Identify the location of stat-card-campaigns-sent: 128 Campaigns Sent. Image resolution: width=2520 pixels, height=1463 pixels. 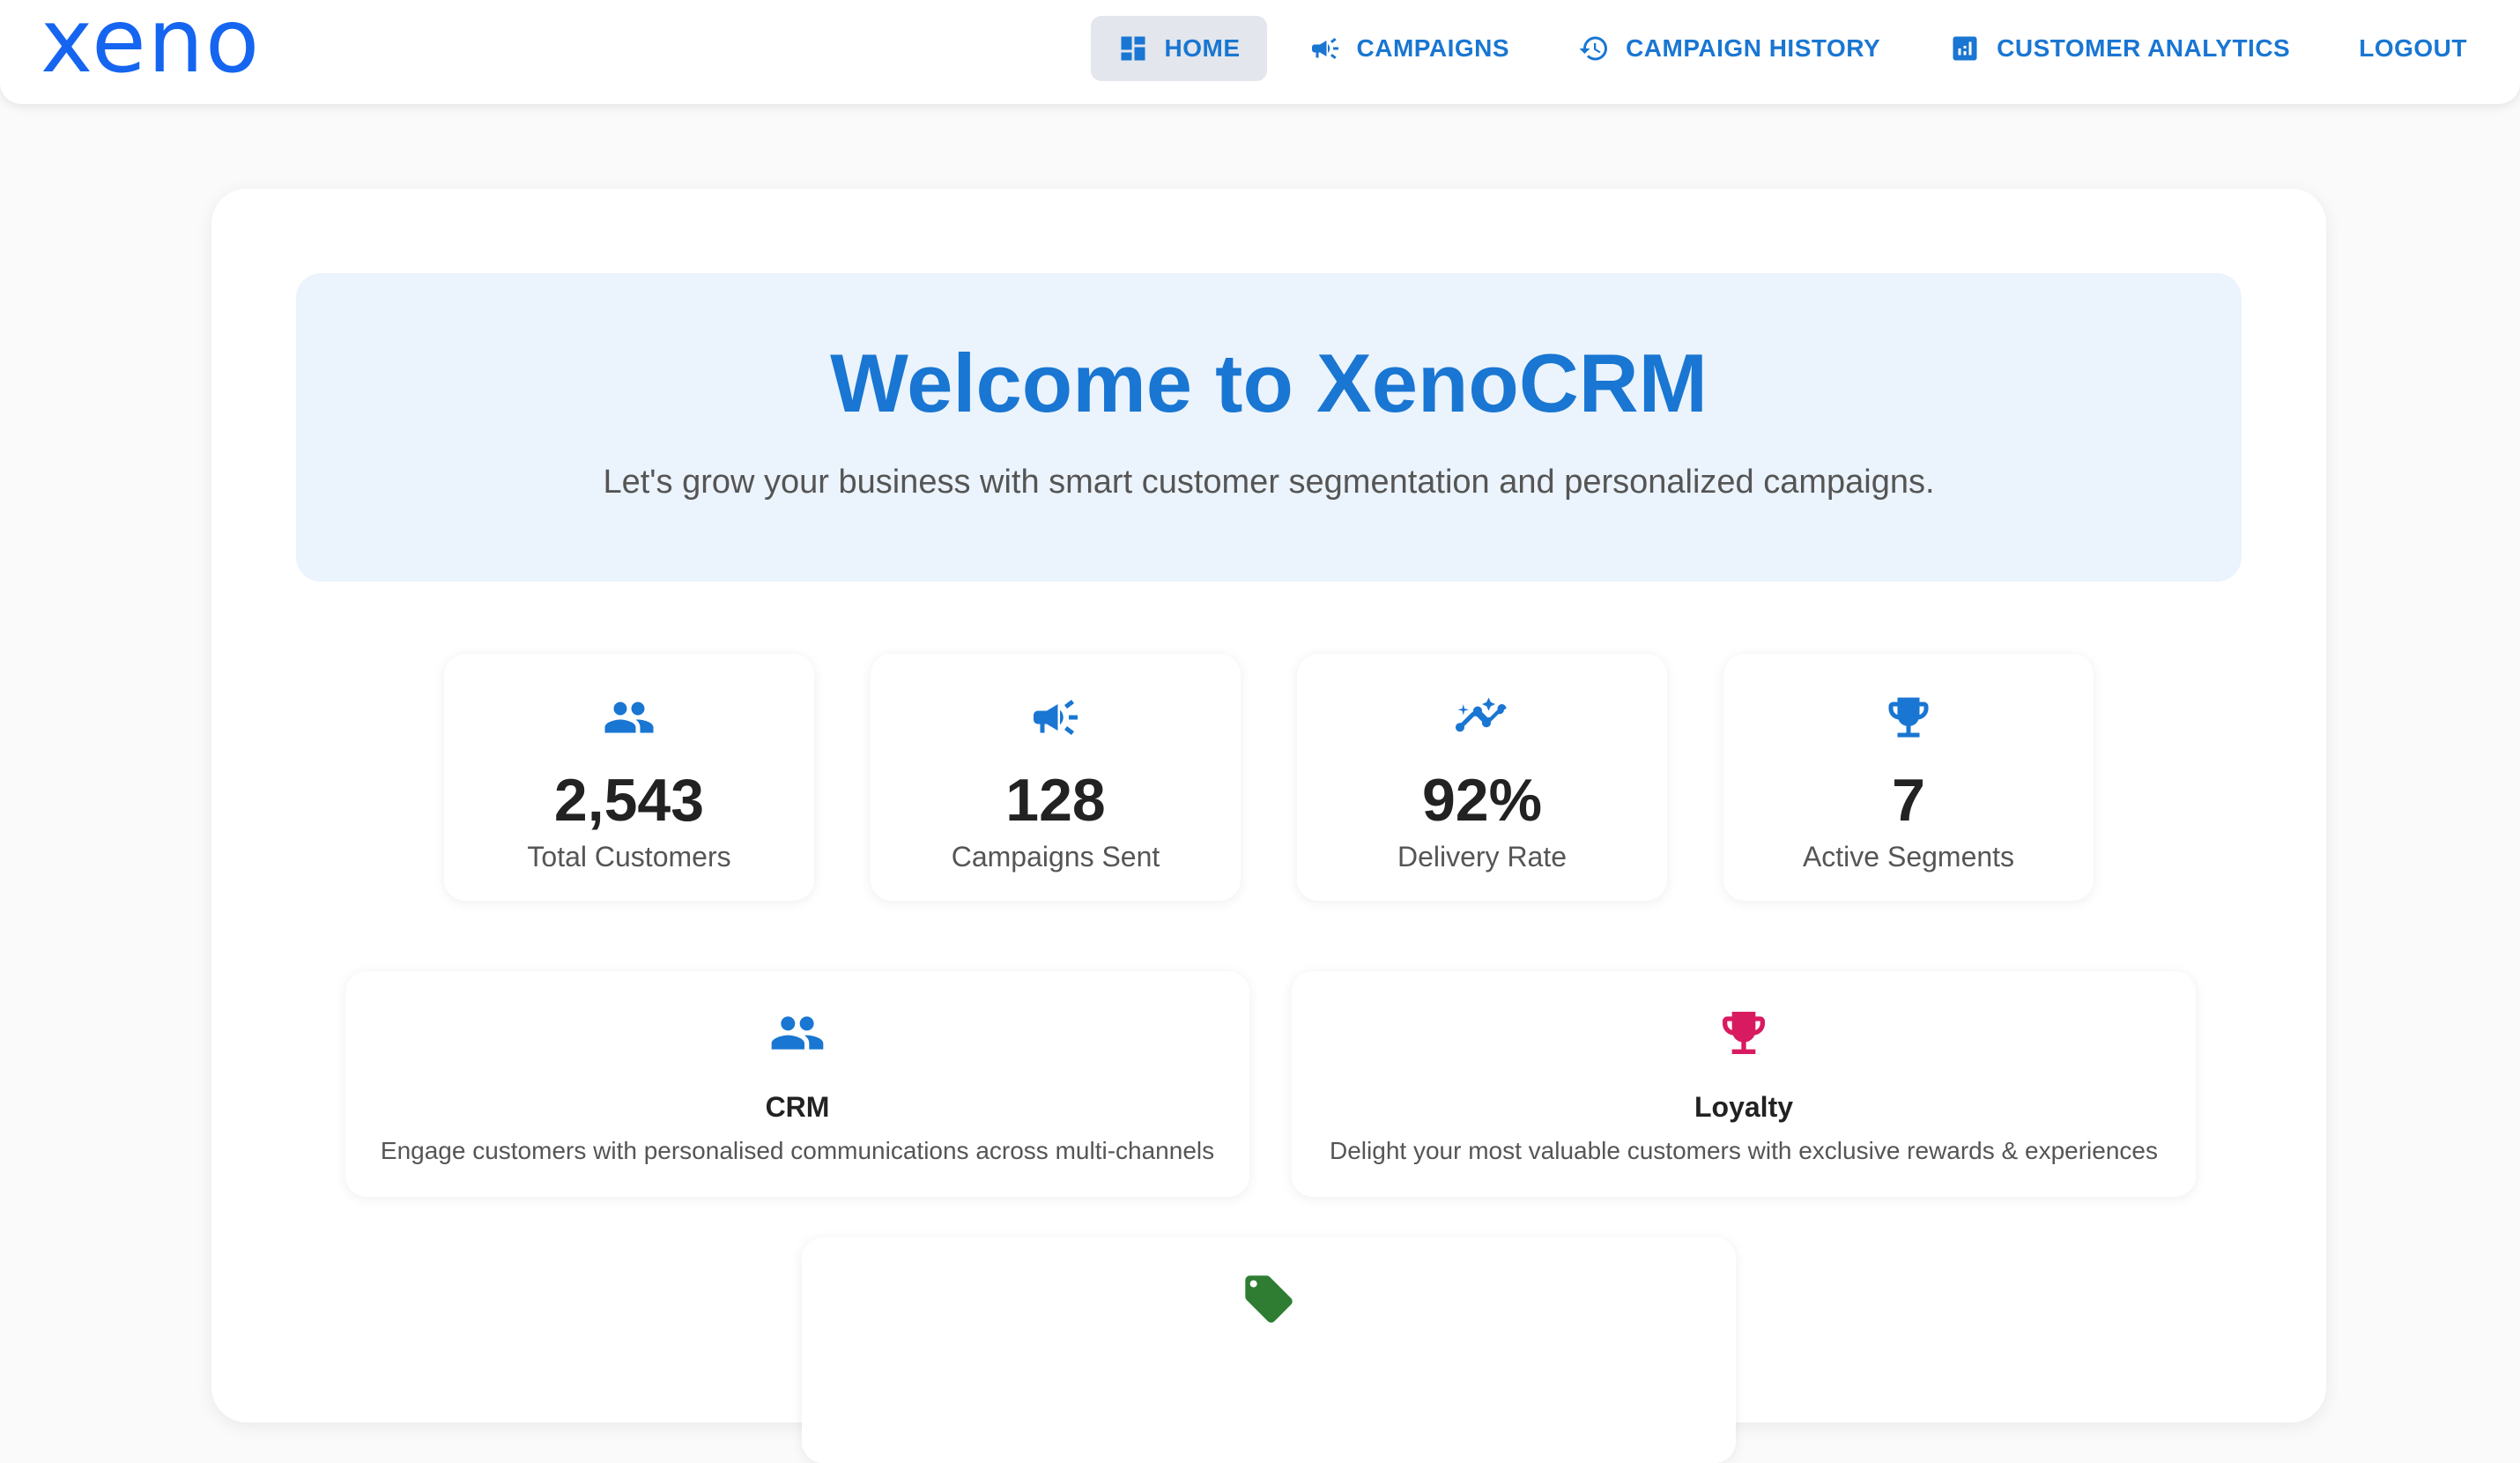
(1056, 777).